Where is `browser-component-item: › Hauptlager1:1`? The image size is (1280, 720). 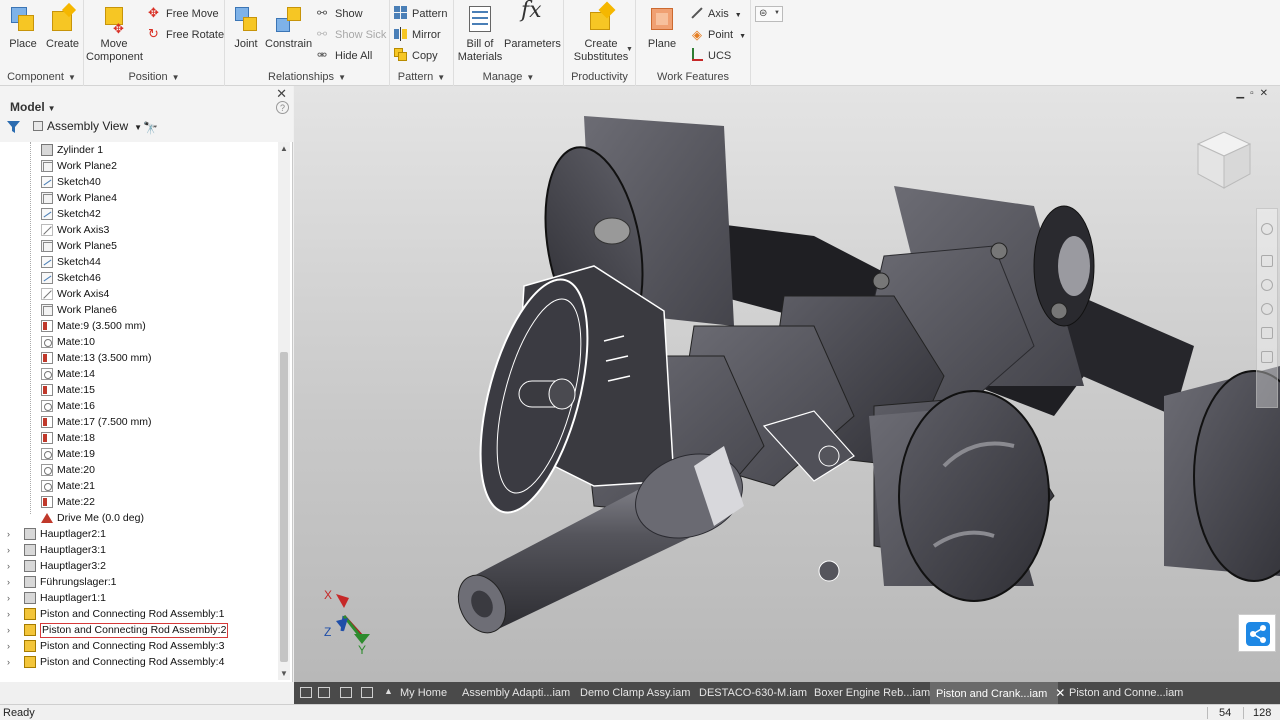
browser-component-item: › Hauptlager1:1 is located at coordinates (137, 598).